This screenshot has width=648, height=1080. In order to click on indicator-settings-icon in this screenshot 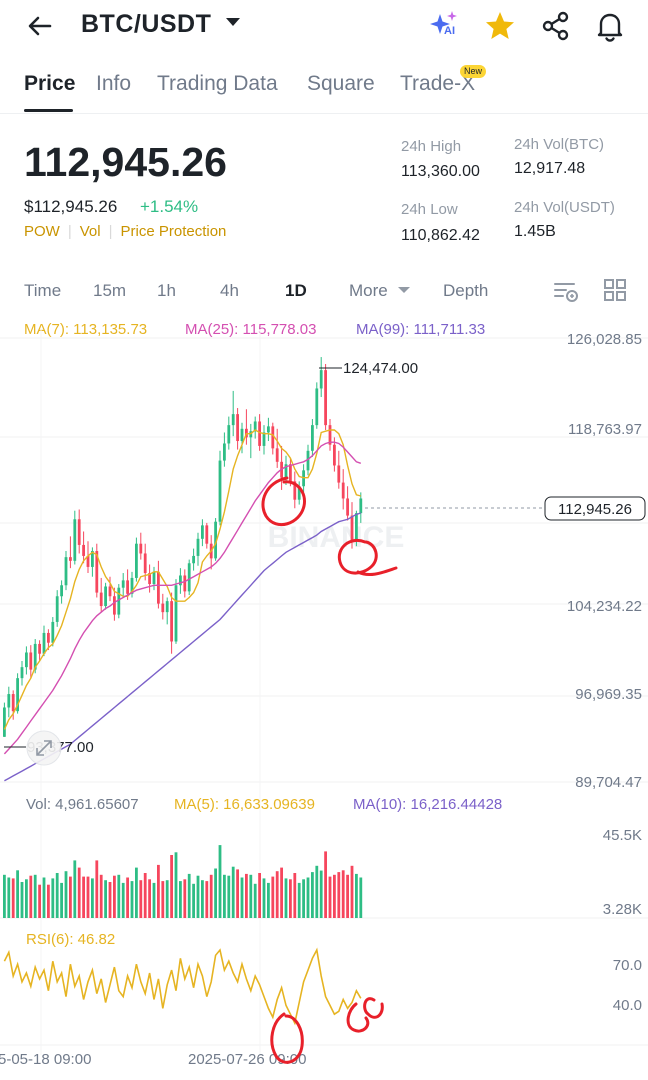, I will do `click(566, 291)`.